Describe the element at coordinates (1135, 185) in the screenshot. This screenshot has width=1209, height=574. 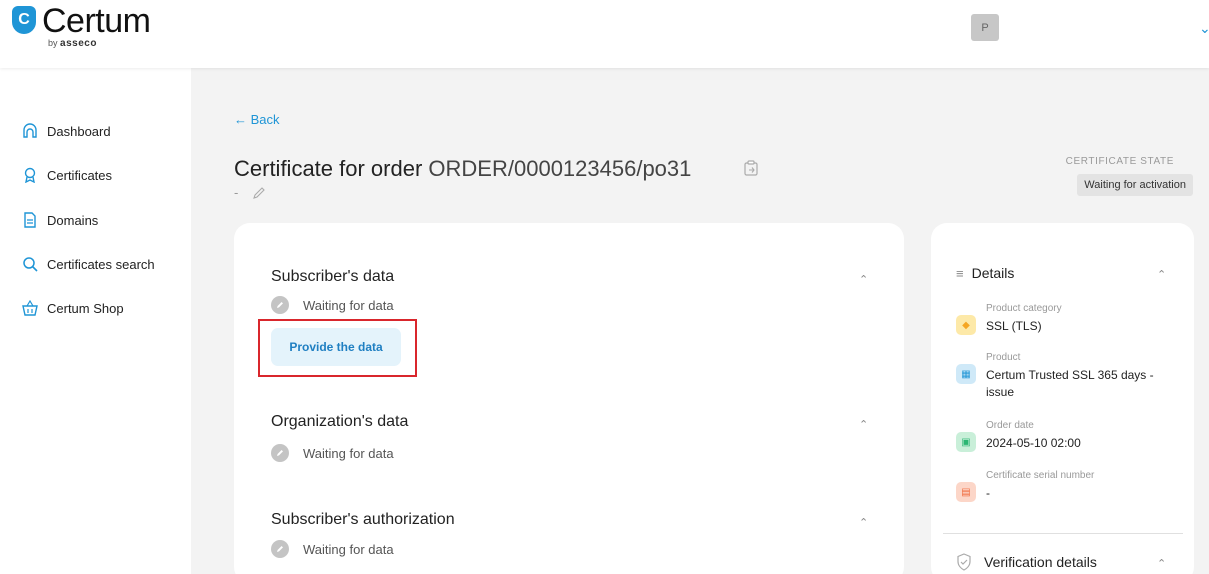
I see `status-badge: Waiting for activation` at that location.